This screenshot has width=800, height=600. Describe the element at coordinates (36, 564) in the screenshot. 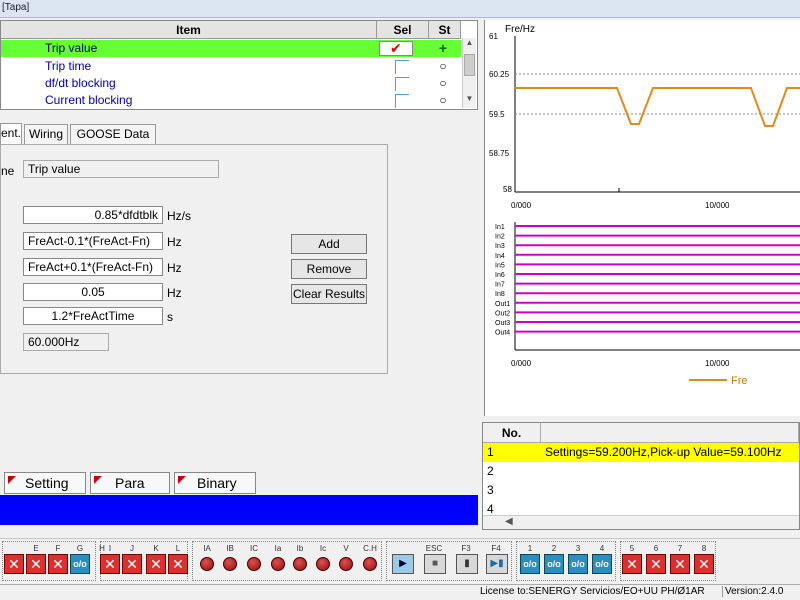

I see `input-e-button: ✕` at that location.